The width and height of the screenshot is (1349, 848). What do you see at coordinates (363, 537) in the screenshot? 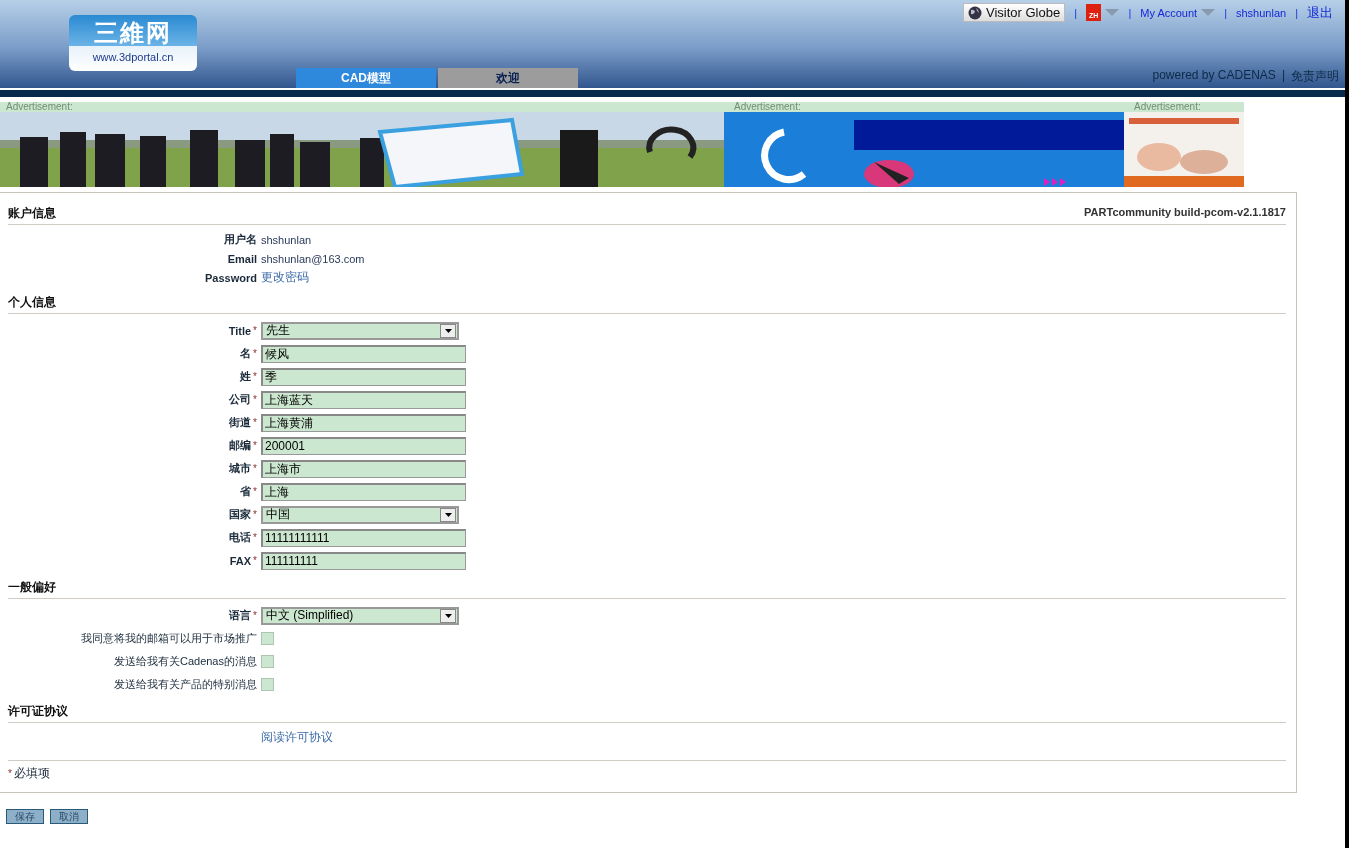
I see `input-field: 11111111111` at bounding box center [363, 537].